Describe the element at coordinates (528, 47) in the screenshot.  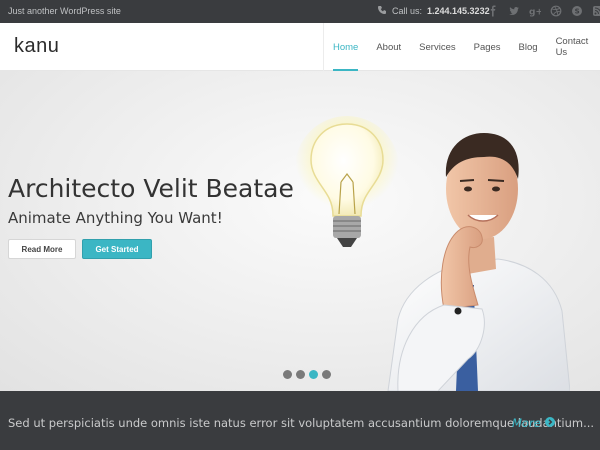
I see `nav-blog: Blog` at that location.